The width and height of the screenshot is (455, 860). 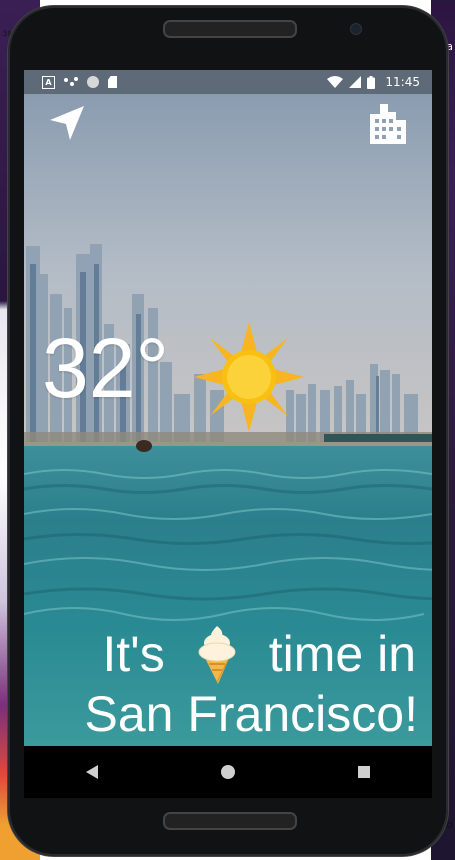 What do you see at coordinates (335, 82) in the screenshot?
I see `wifi-icon` at bounding box center [335, 82].